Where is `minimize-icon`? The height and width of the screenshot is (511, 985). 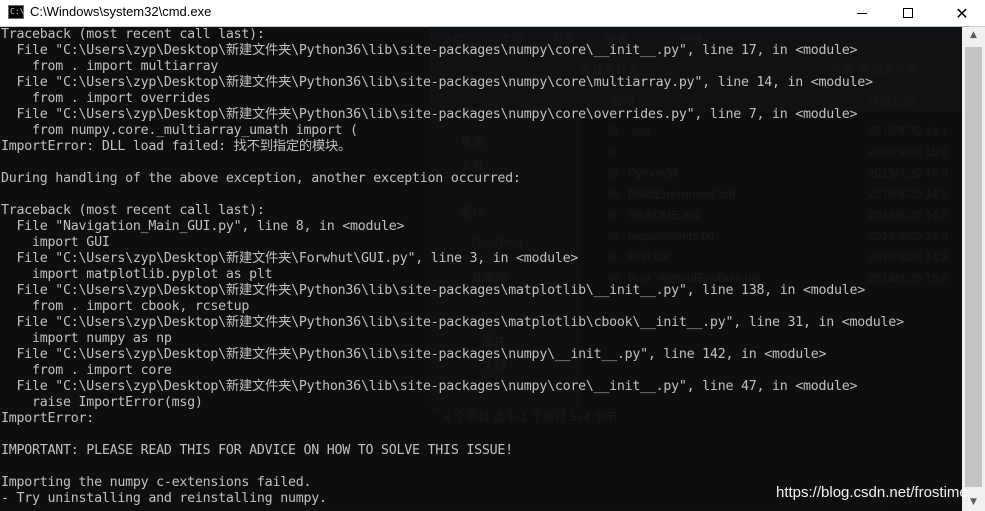
minimize-icon is located at coordinates (862, 13).